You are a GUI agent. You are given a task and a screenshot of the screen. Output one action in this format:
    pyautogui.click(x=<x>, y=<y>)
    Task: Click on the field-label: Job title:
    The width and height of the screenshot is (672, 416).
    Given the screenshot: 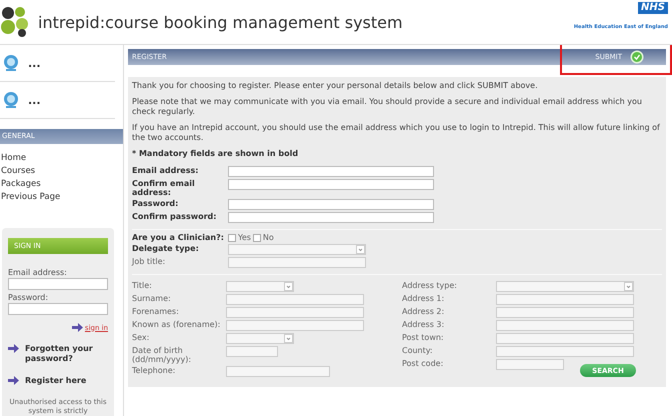 What is the action you would take?
    pyautogui.click(x=149, y=261)
    